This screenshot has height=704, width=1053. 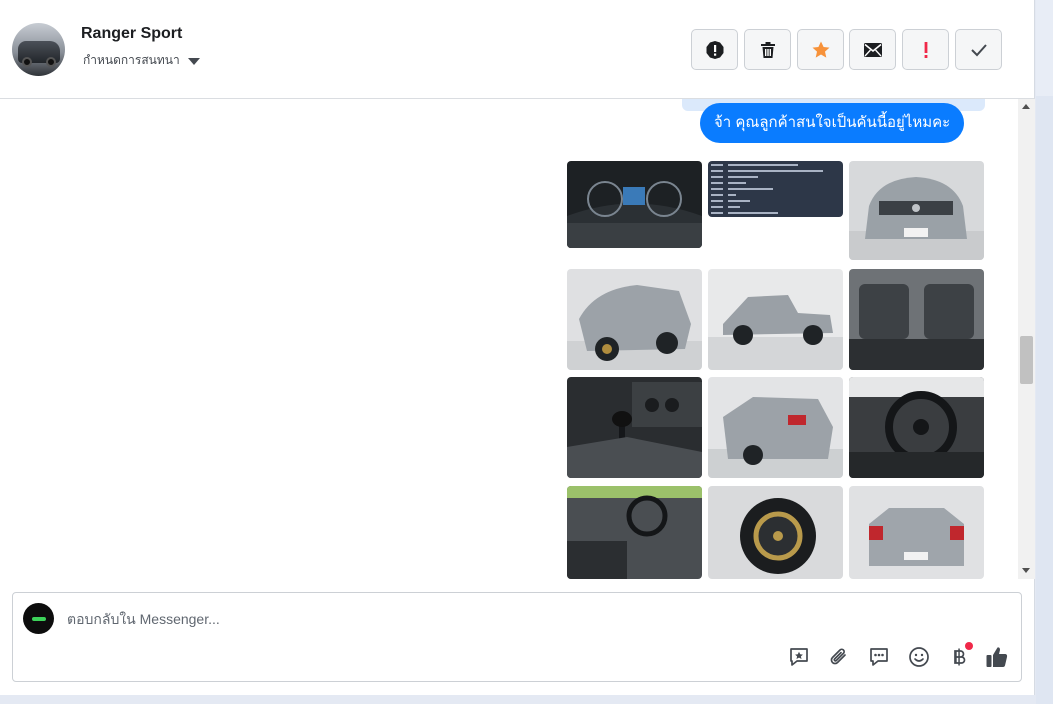 I want to click on car-photo-rear-angle, so click(x=775, y=427).